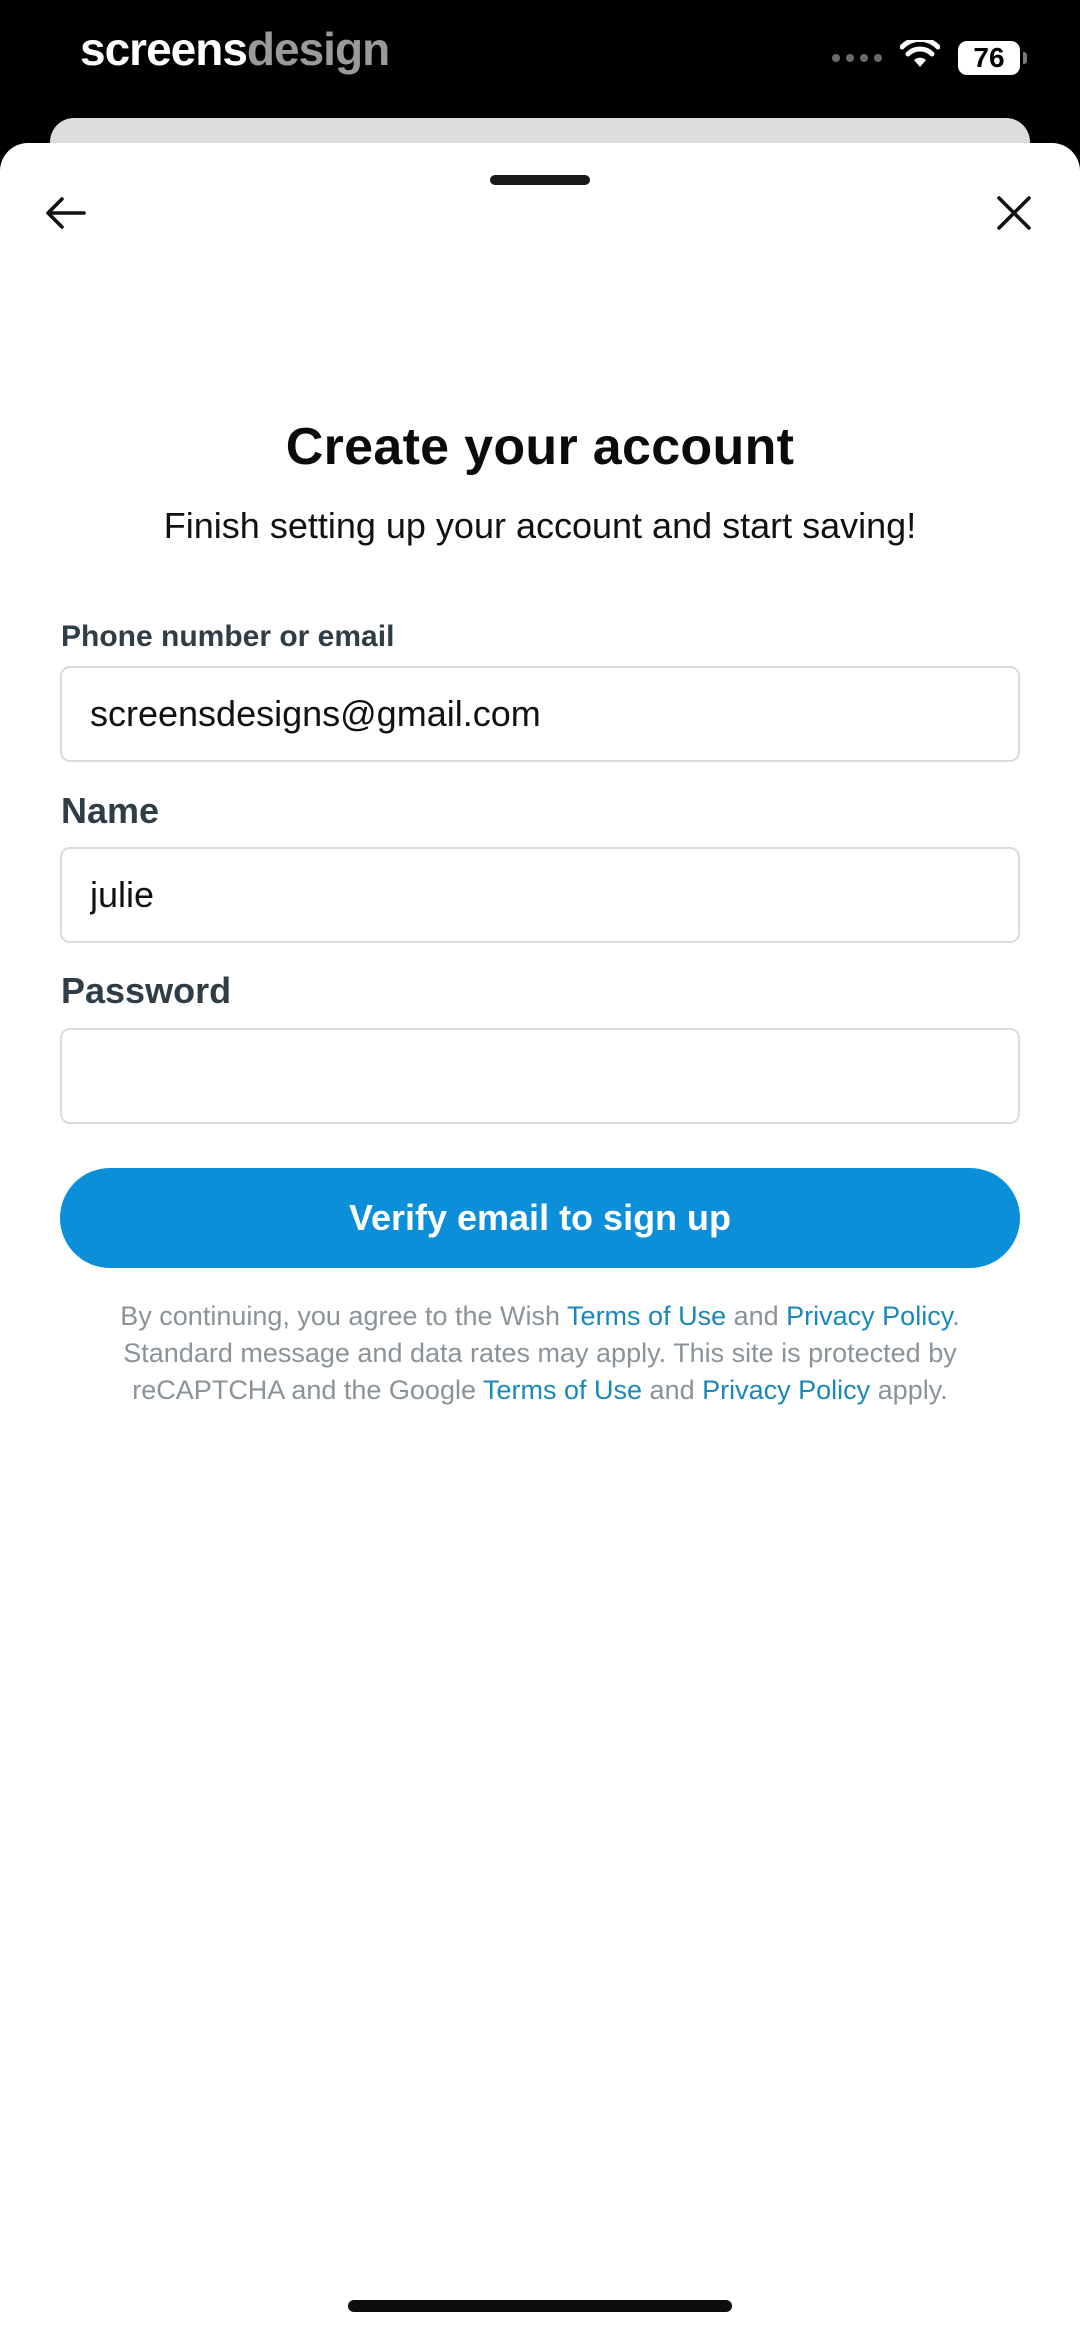 The height and width of the screenshot is (2336, 1080). What do you see at coordinates (540, 714) in the screenshot?
I see `email-field` at bounding box center [540, 714].